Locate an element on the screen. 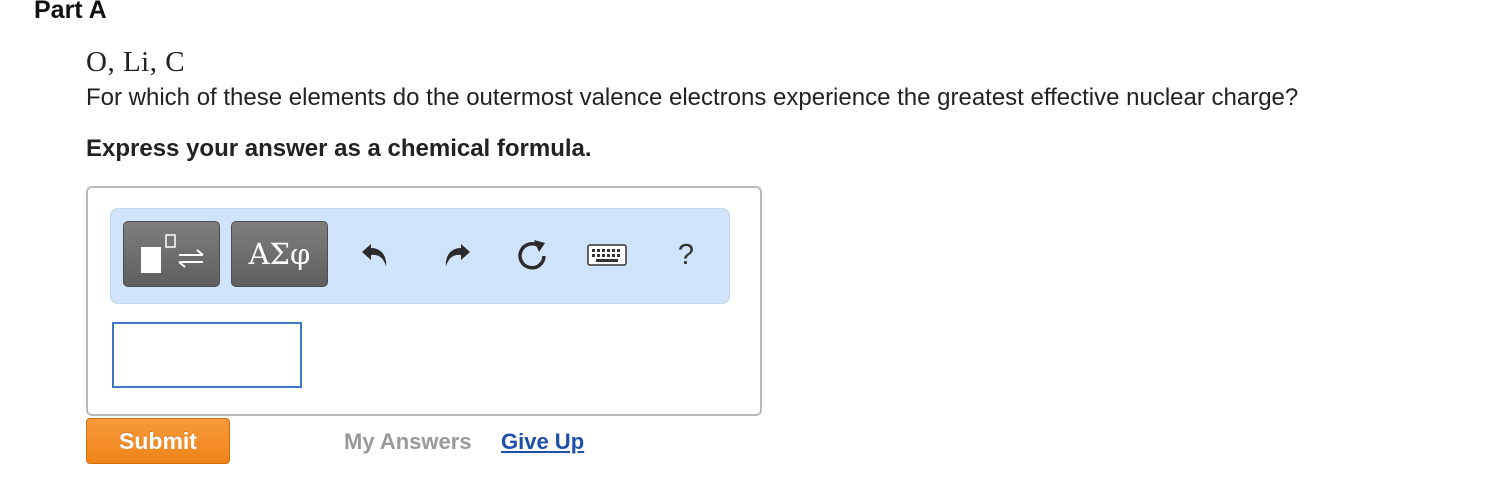 The width and height of the screenshot is (1510, 486). reset-icon is located at coordinates (532, 255).